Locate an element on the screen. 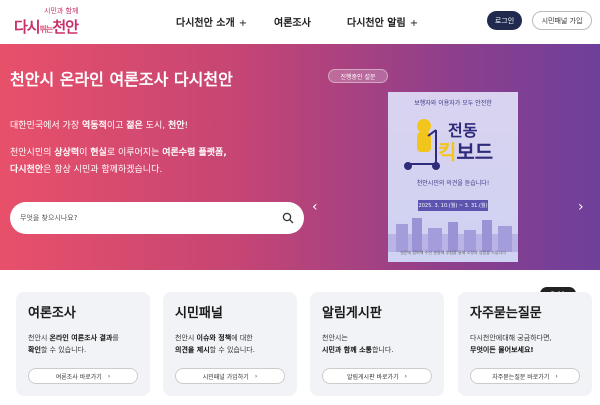 This screenshot has height=405, width=600. quick-card-desc: 천안시는 시민과 함께 소통합니다. is located at coordinates (358, 344).